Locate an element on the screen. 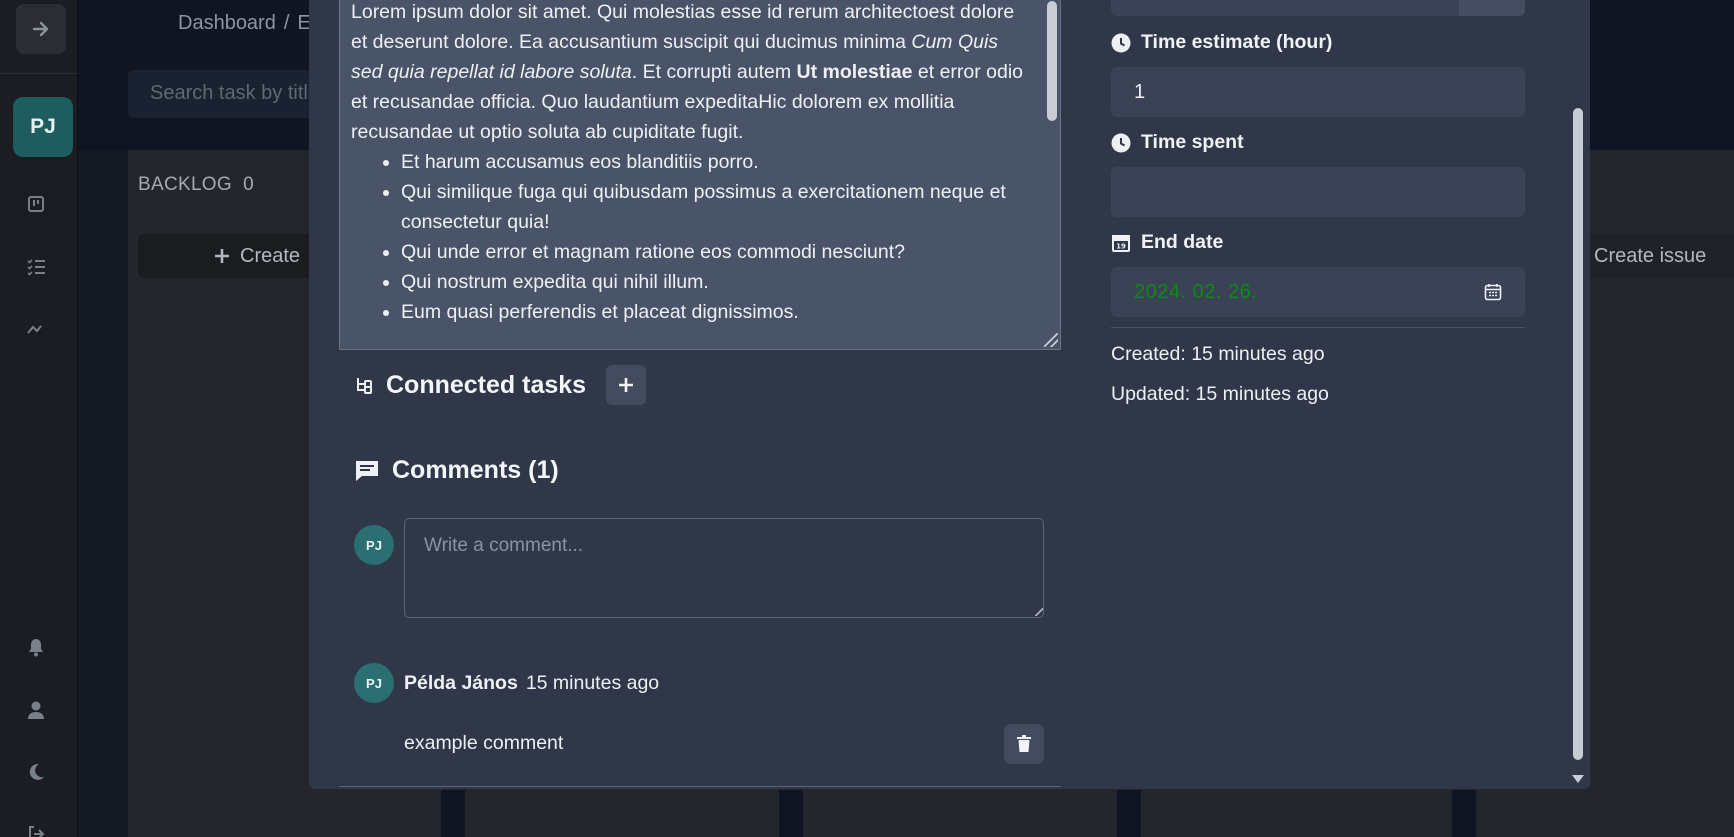  calendar-icon: 19 is located at coordinates (1121, 243).